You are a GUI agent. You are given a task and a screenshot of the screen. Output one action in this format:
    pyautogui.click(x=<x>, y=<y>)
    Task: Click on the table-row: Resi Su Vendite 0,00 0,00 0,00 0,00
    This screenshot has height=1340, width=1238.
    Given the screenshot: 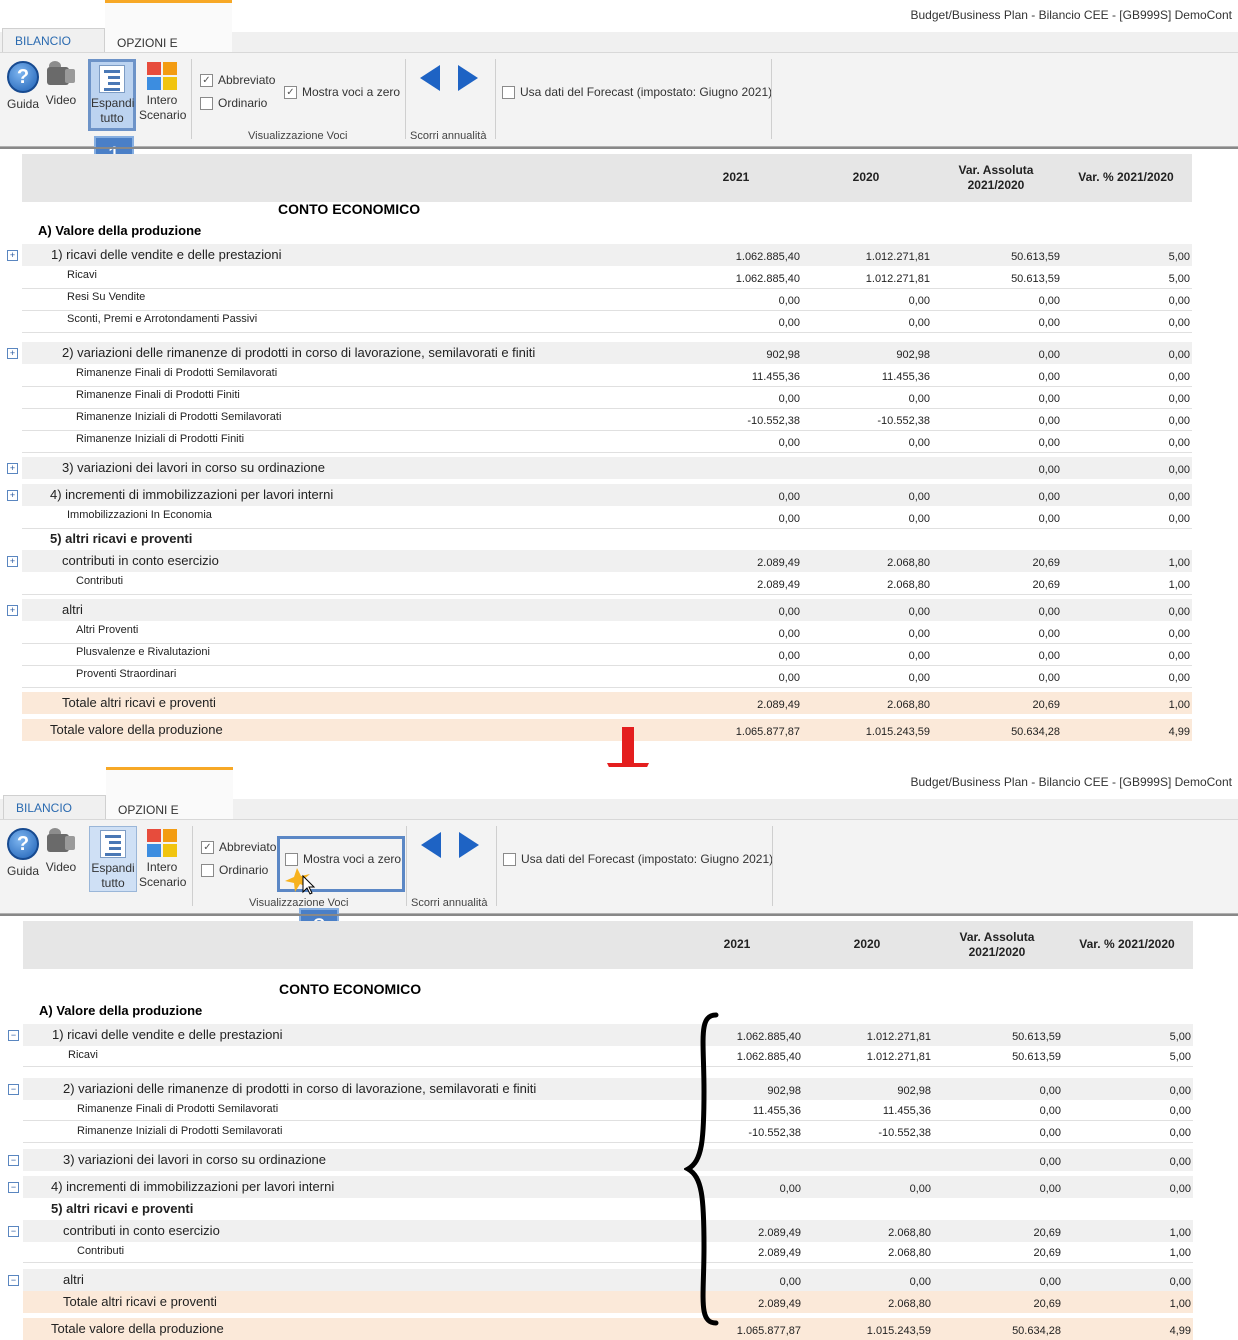 What is the action you would take?
    pyautogui.click(x=607, y=299)
    